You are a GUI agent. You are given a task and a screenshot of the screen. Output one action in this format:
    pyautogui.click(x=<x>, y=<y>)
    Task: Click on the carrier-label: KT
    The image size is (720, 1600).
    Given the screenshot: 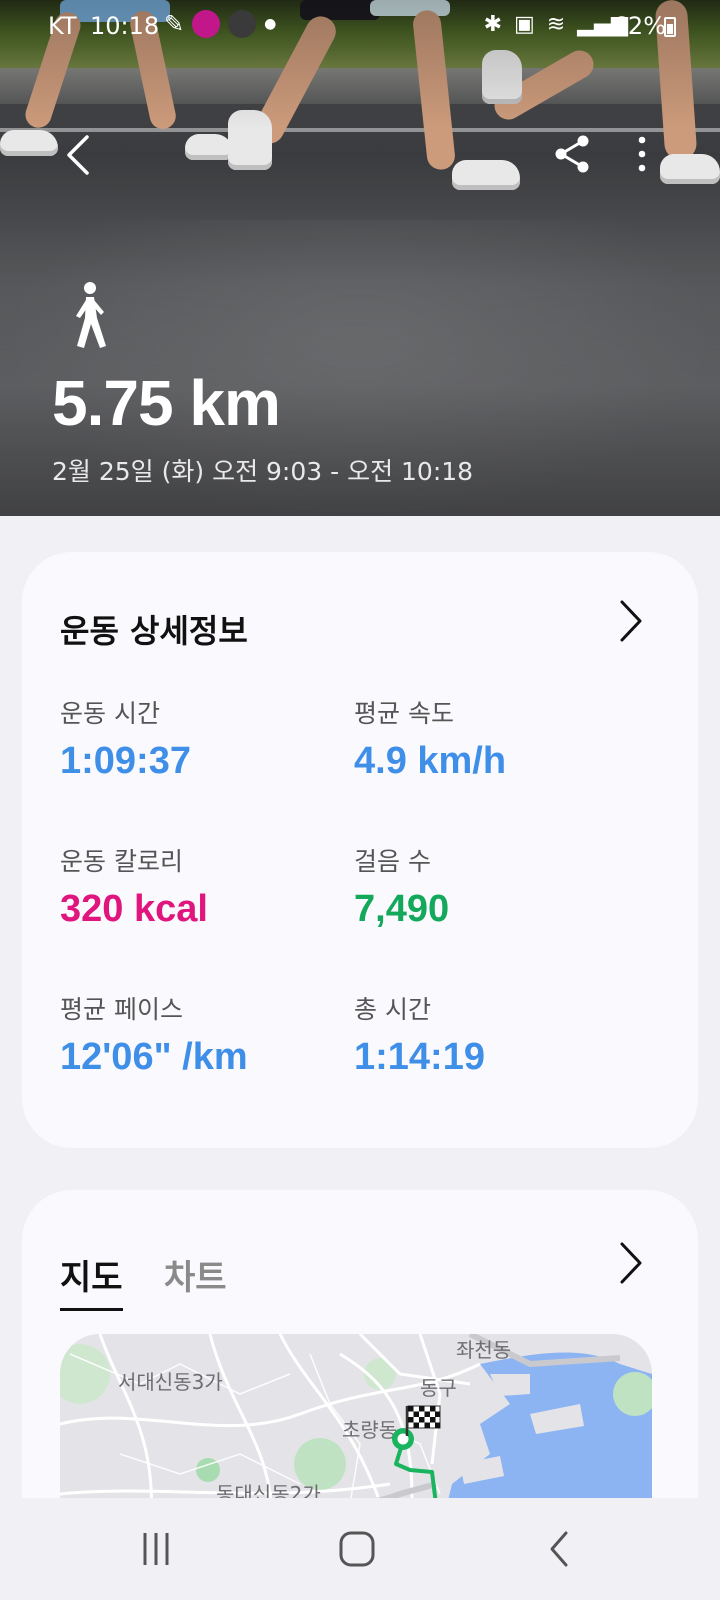 What is the action you would take?
    pyautogui.click(x=62, y=26)
    